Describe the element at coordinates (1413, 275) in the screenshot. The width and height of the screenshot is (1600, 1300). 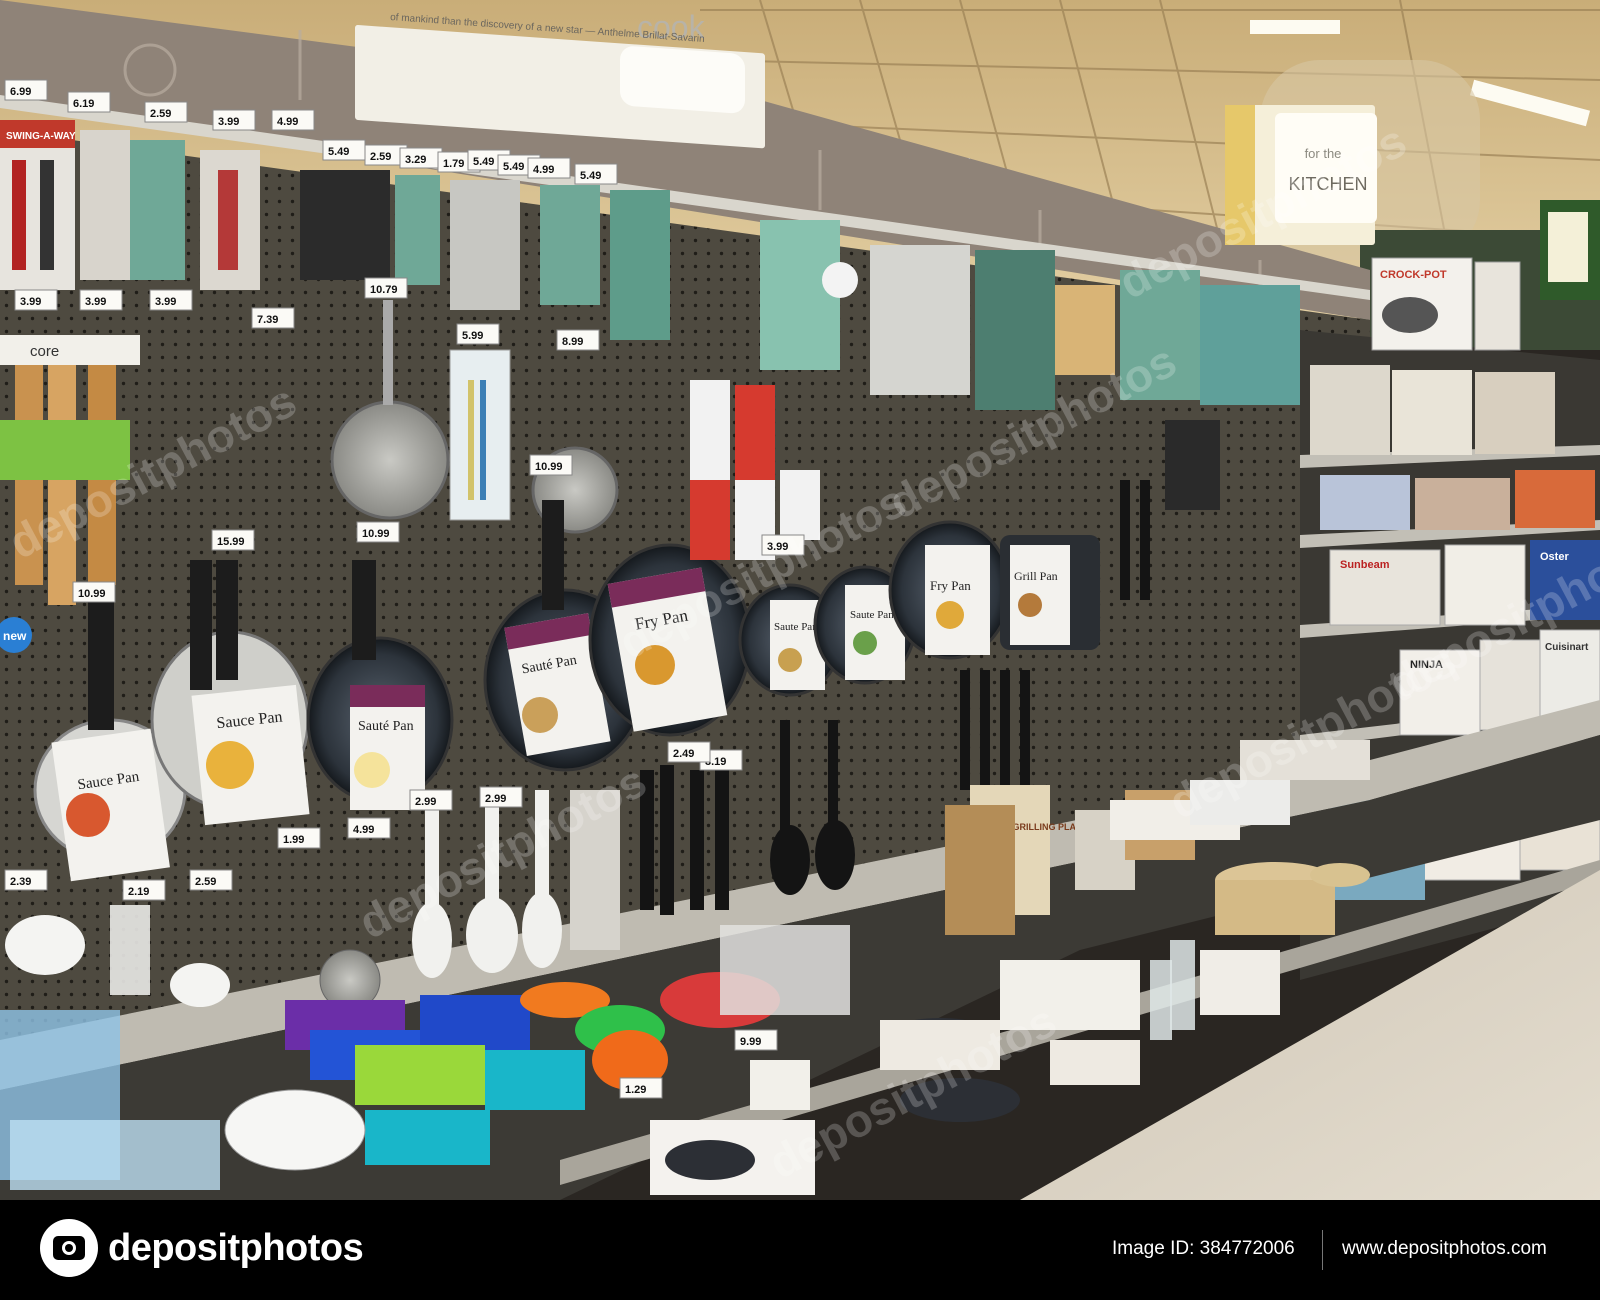
I see `crock-pot-label: CROCK-POT` at that location.